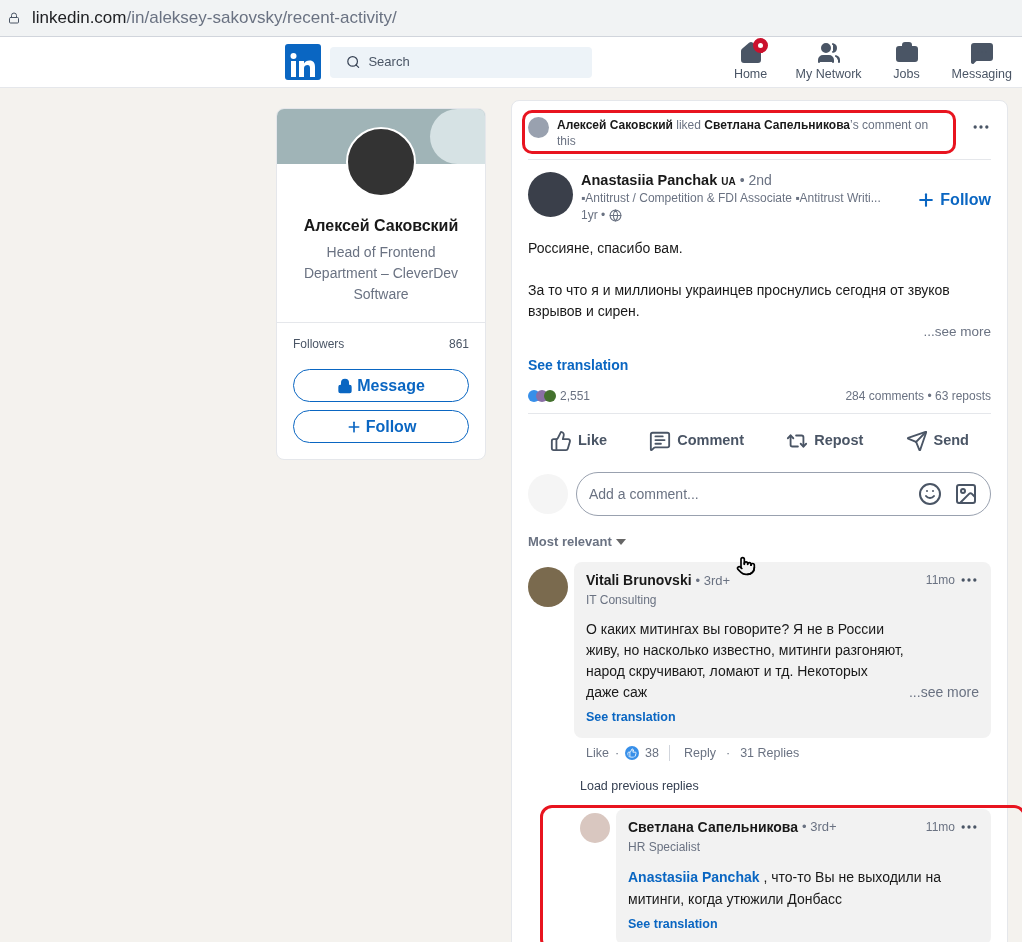  Describe the element at coordinates (550, 194) in the screenshot. I see `author-avatar` at that location.